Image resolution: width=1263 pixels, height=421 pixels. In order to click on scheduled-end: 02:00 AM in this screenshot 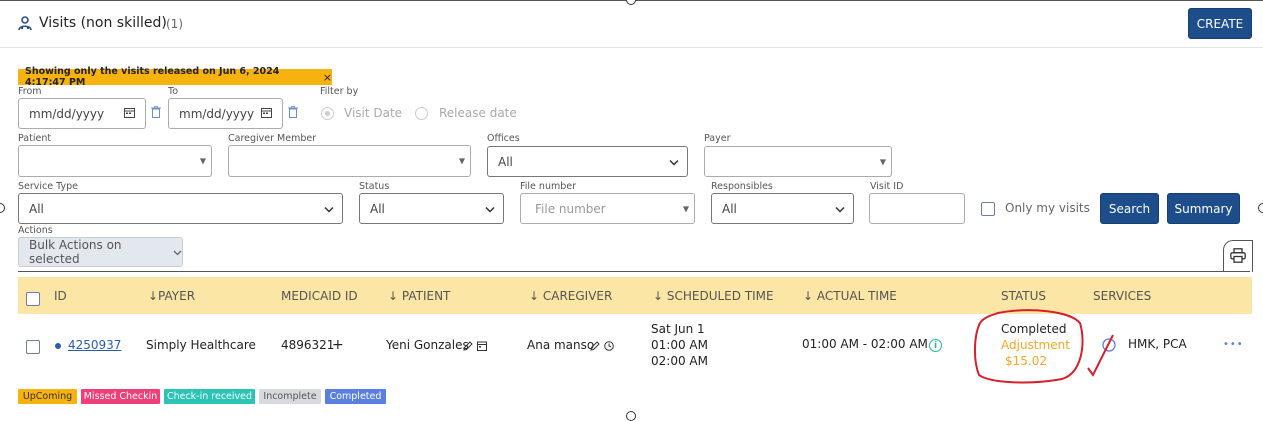, I will do `click(679, 361)`.